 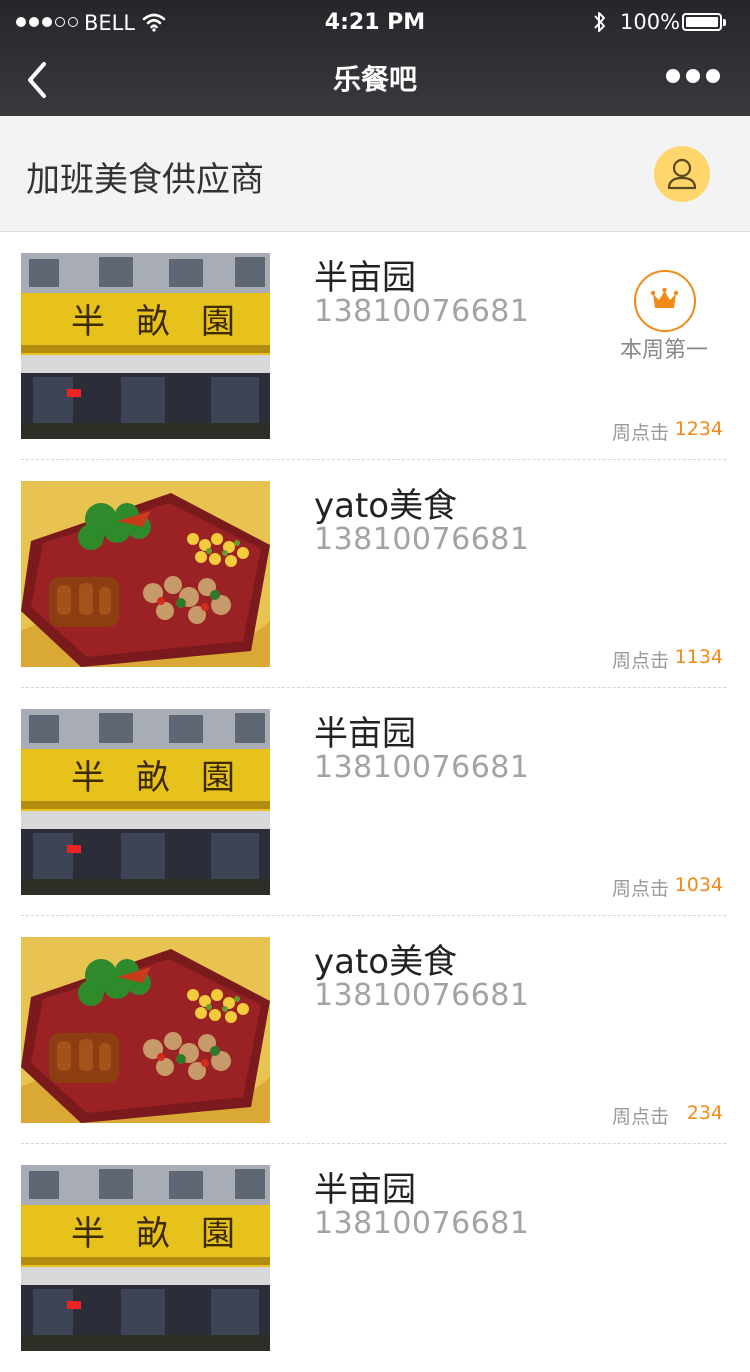 I want to click on battery-icon, so click(x=704, y=22).